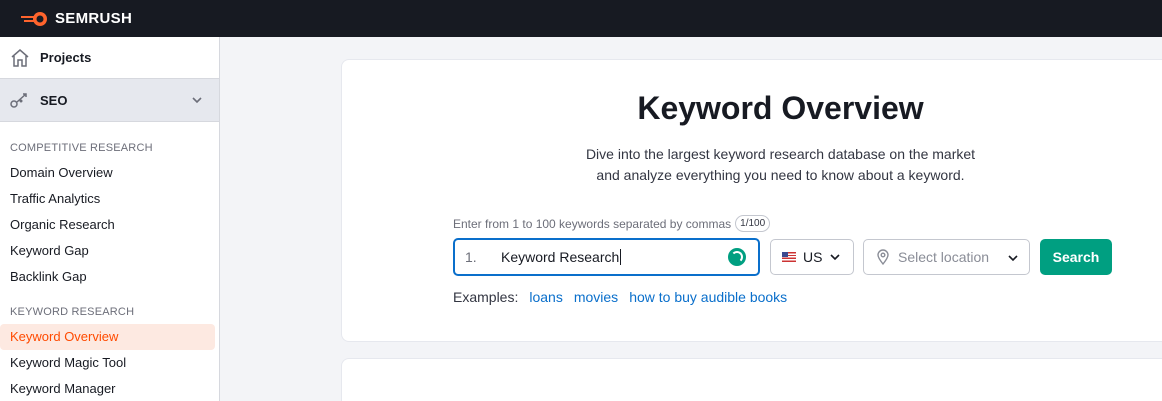  I want to click on top-bar: SEMRUSH, so click(581, 18).